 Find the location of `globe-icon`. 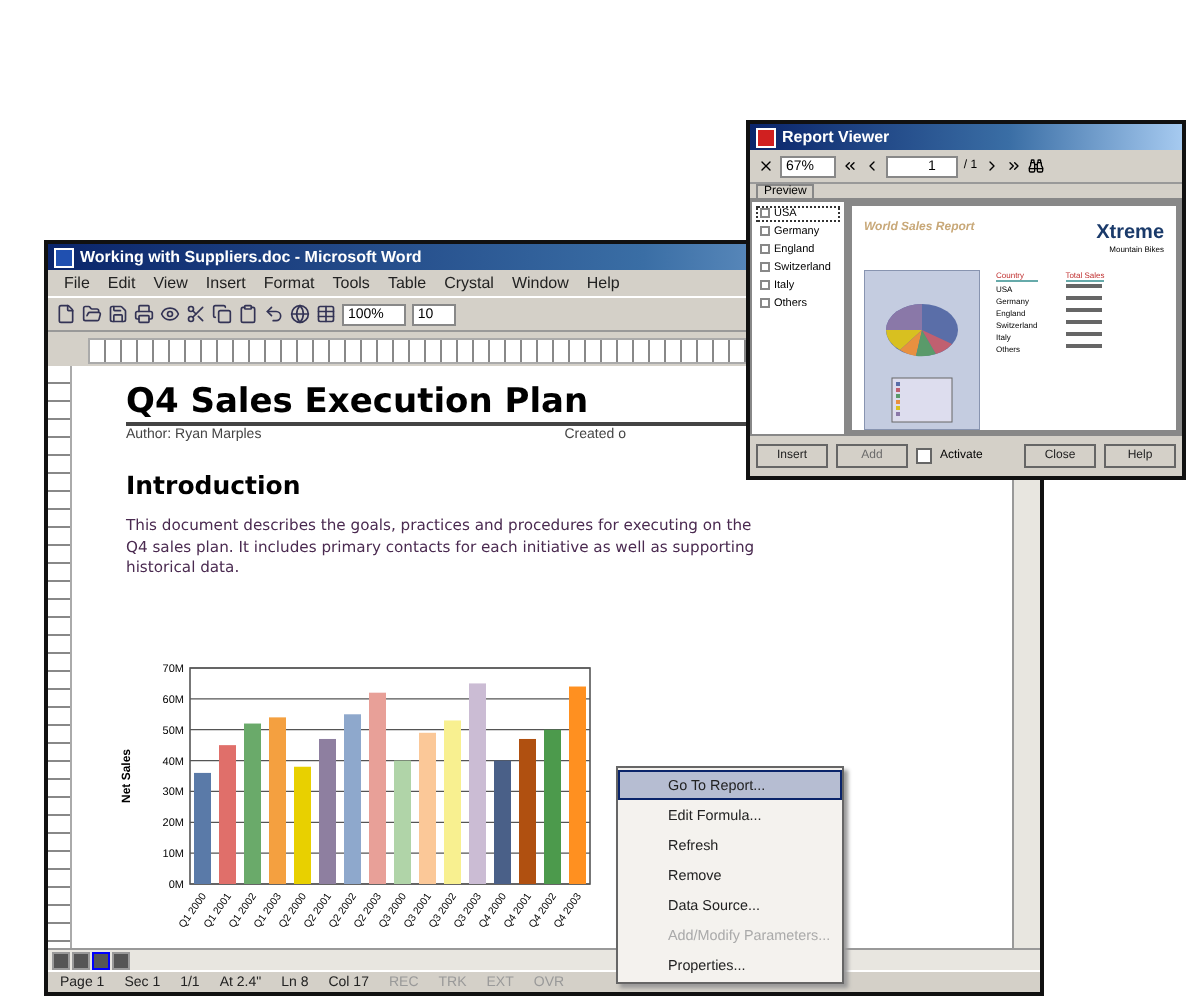

globe-icon is located at coordinates (300, 314).